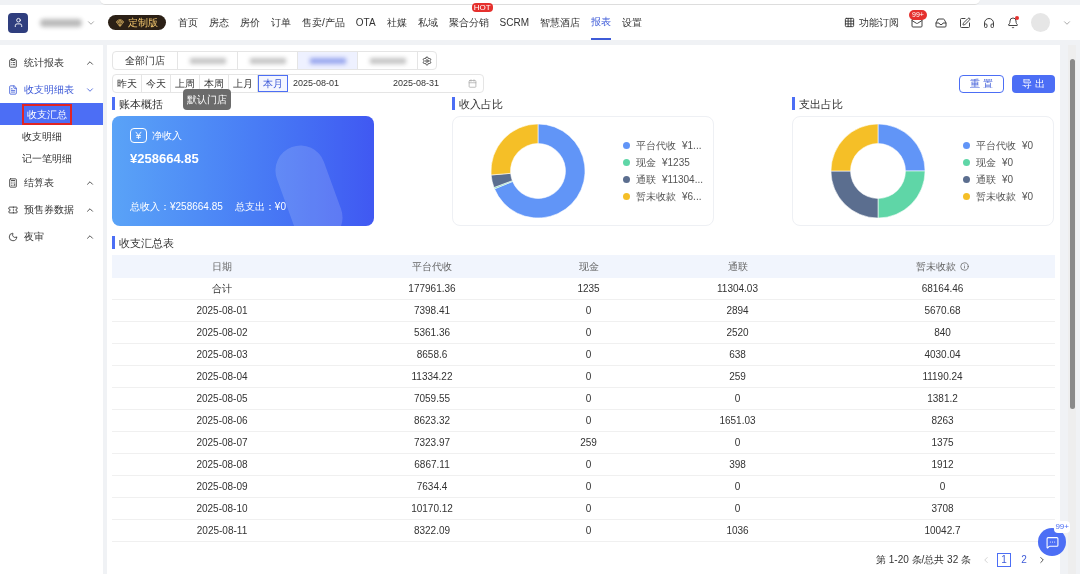 This screenshot has width=1080, height=574. I want to click on column-header: 暂未收款, so click(936, 267).